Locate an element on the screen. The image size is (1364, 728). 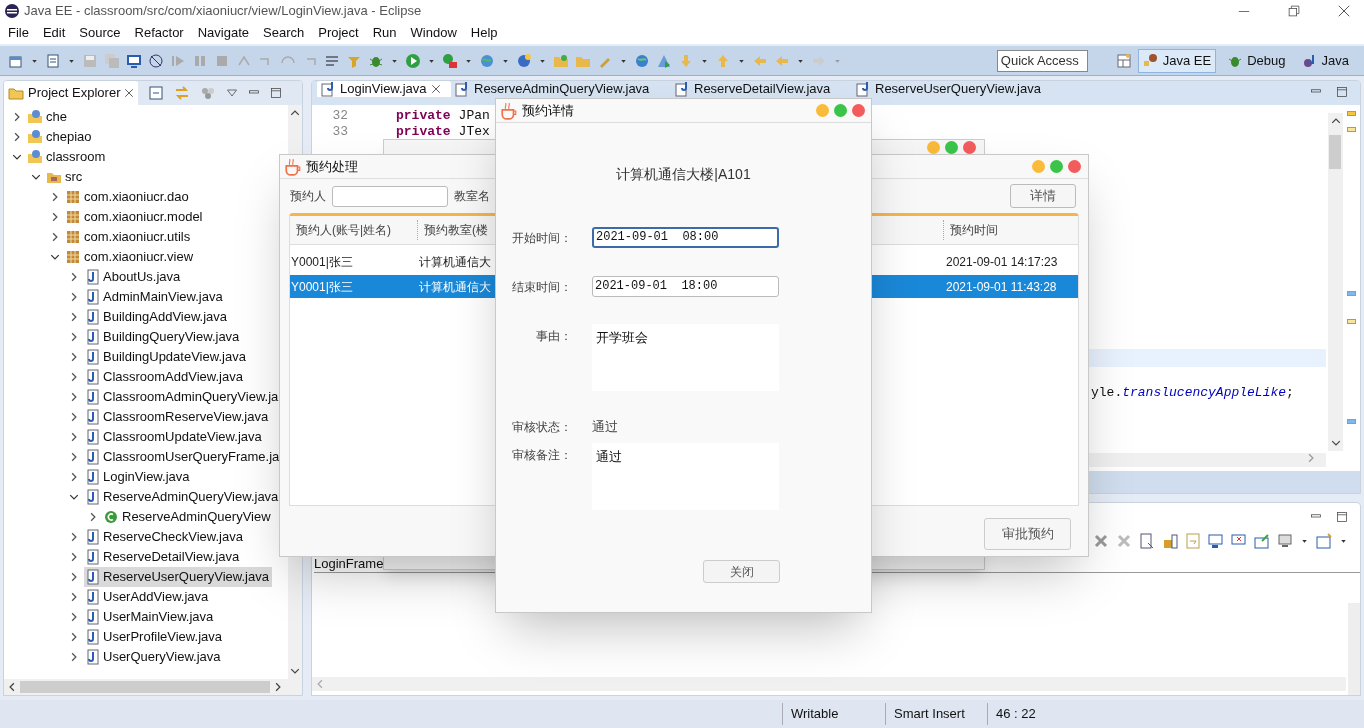
tree-item: ClassroomReserveView.java is located at coordinates (178, 417).